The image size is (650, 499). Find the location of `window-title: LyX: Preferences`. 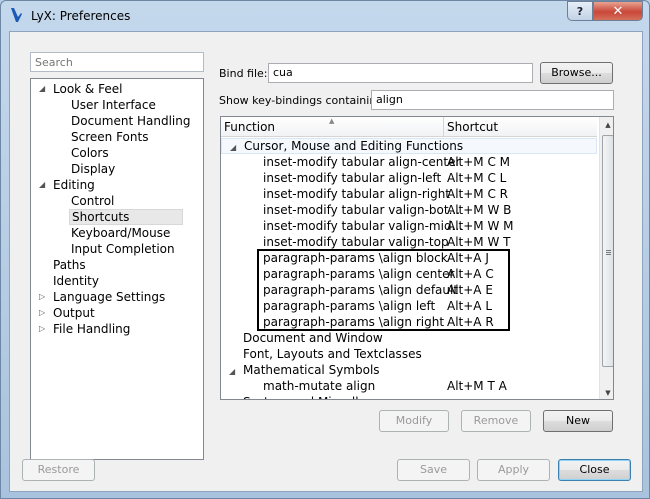

window-title: LyX: Preferences is located at coordinates (81, 16).